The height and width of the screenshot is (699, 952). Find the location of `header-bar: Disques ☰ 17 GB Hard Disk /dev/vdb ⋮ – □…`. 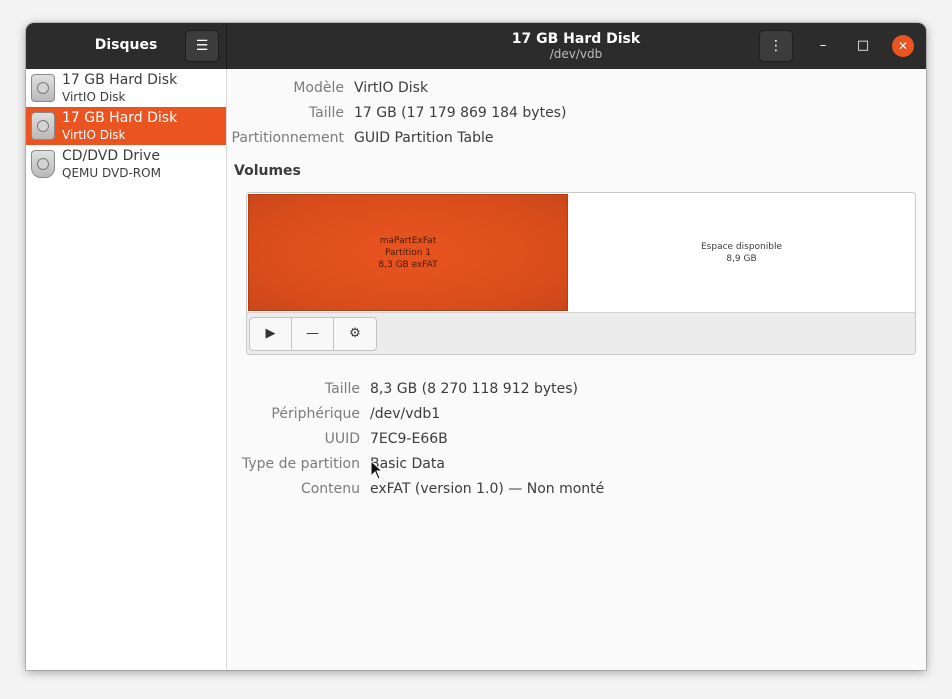

header-bar: Disques ☰ 17 GB Hard Disk /dev/vdb ⋮ – □… is located at coordinates (476, 46).